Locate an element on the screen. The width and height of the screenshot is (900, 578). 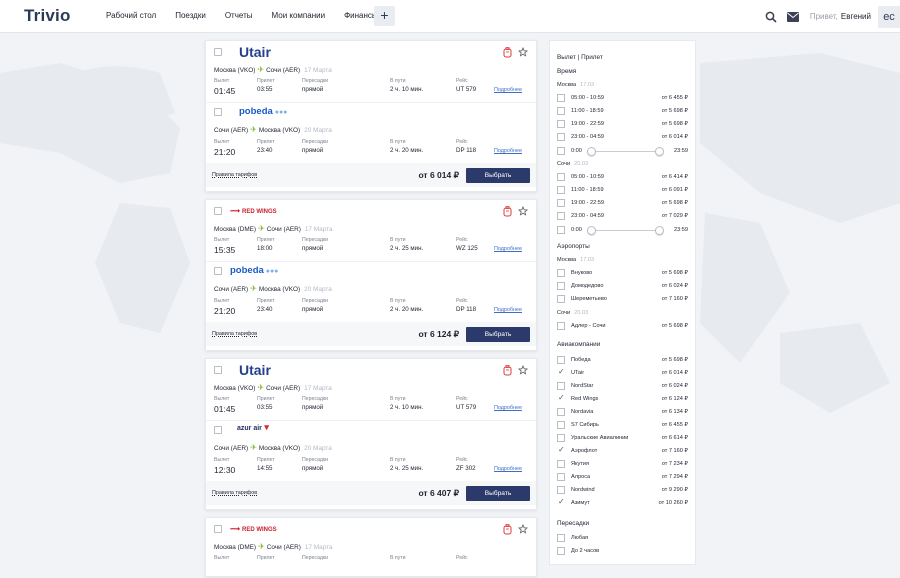
price: от 6 407 ₽ is located at coordinates (438, 493).